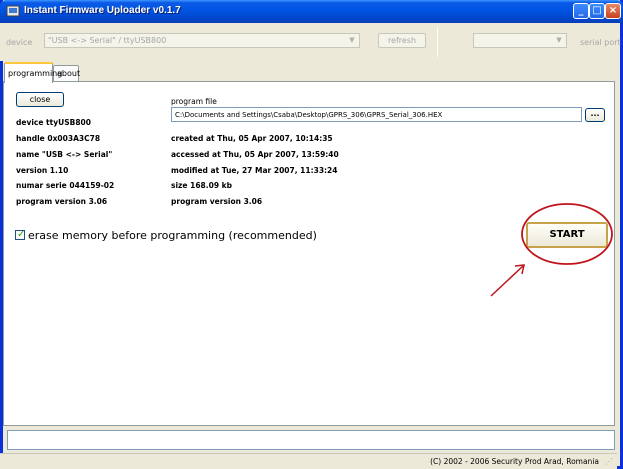 This screenshot has height=469, width=623. I want to click on tab-programming: programming, so click(33, 72).